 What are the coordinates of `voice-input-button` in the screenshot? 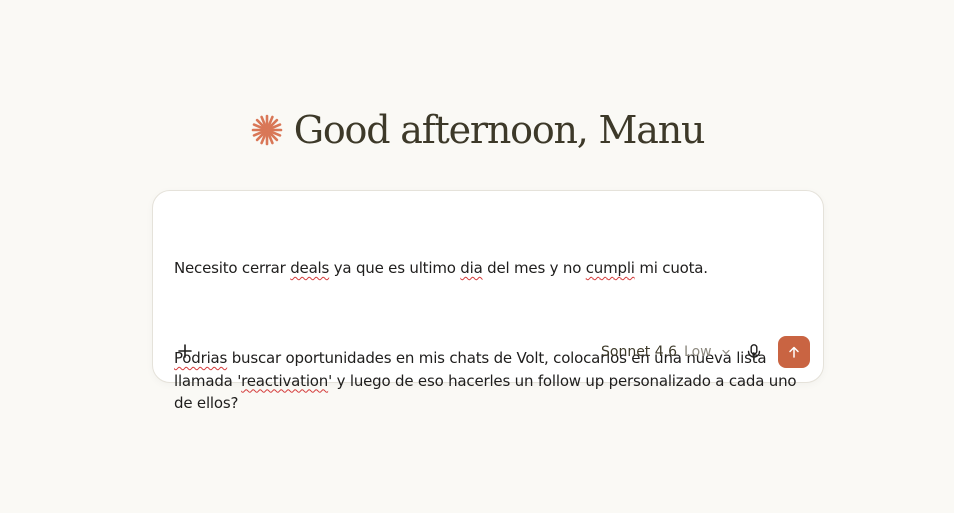 It's located at (754, 352).